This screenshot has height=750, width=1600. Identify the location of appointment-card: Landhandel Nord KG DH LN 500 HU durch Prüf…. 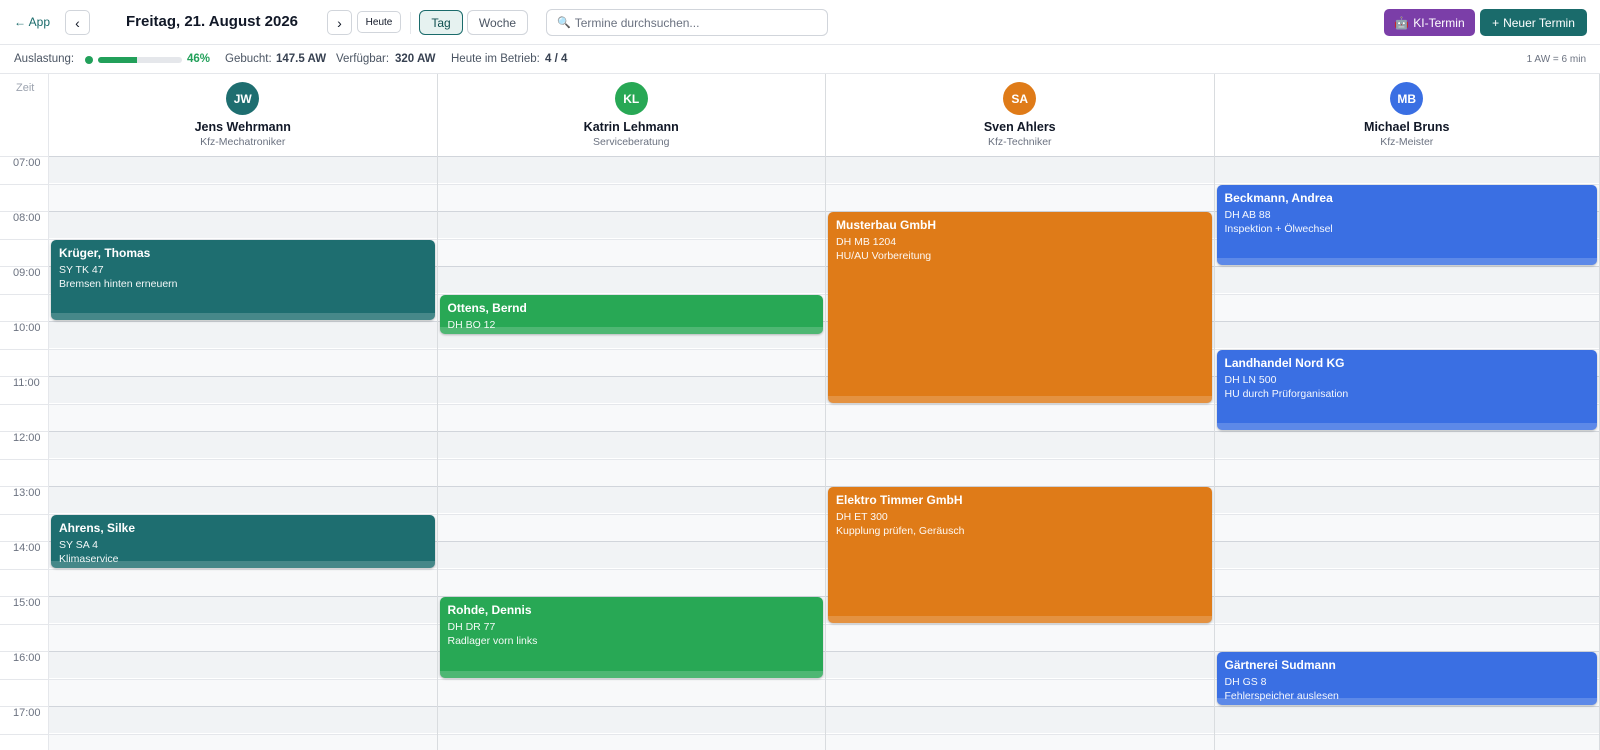
(1406, 389).